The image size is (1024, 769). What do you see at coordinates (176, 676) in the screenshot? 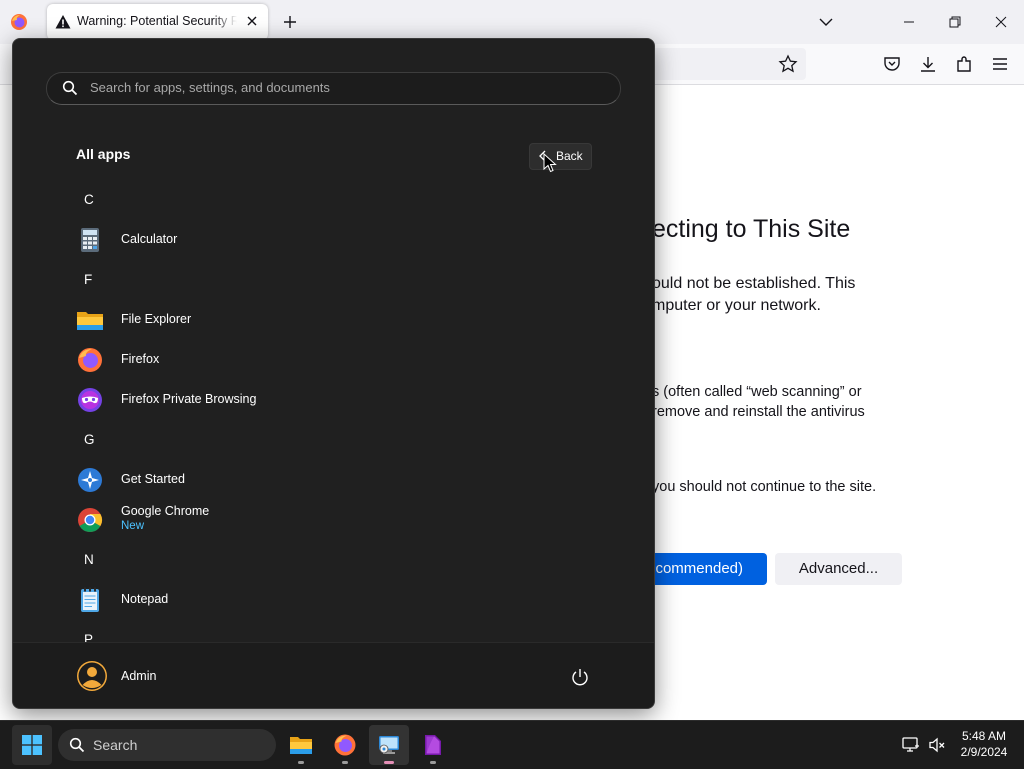
I see `user-account-button: Admin` at bounding box center [176, 676].